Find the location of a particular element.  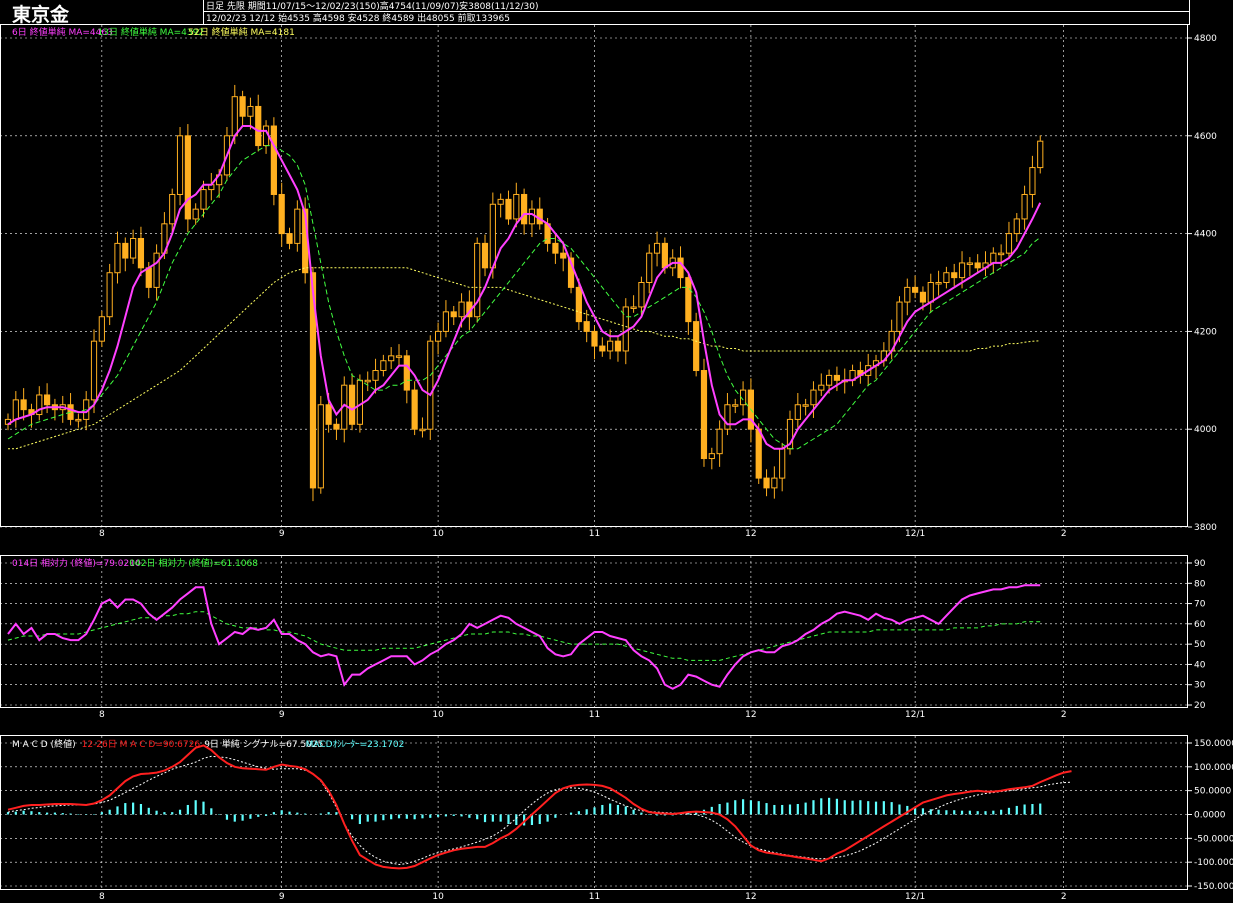

legend-entry: MACDｵｼﾚｰﾀｰ=23.1702 is located at coordinates (355, 744).